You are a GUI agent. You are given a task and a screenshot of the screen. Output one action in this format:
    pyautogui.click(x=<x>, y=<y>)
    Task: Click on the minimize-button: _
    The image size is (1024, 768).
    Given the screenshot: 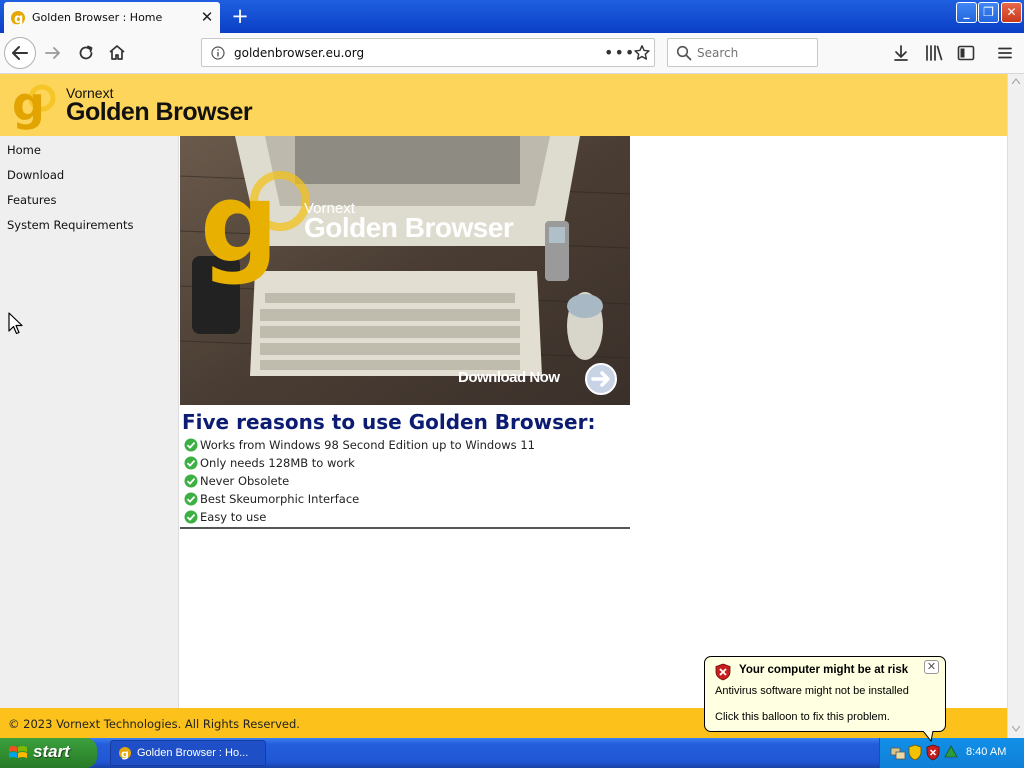 What is the action you would take?
    pyautogui.click(x=966, y=12)
    